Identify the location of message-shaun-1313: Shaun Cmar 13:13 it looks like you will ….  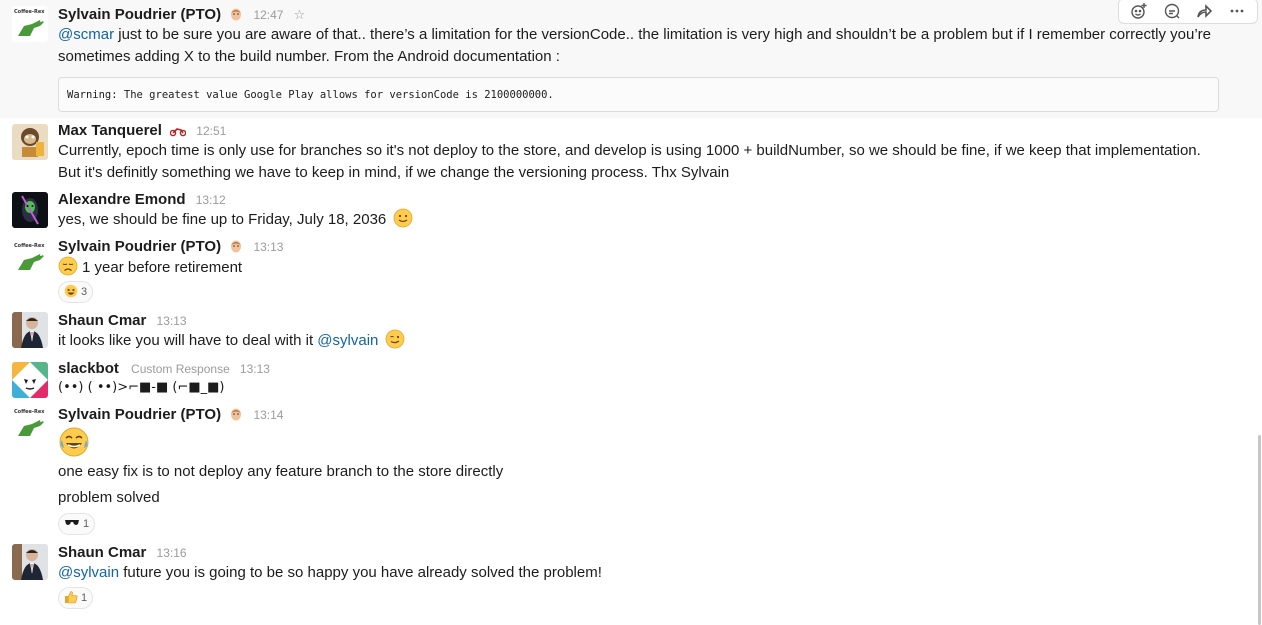
(631, 333).